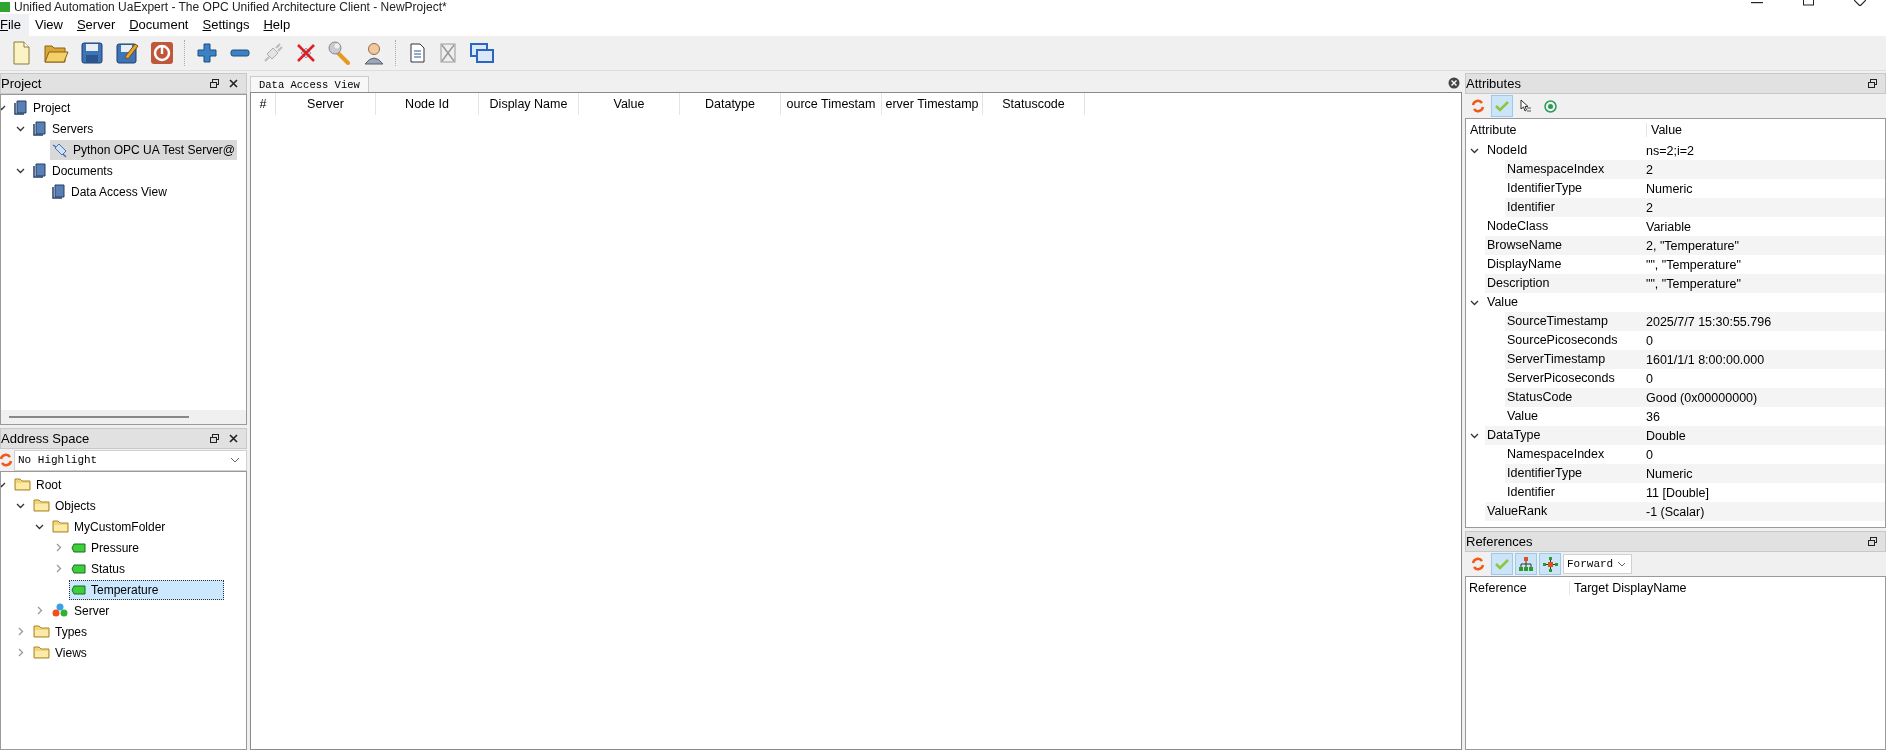 Image resolution: width=1886 pixels, height=750 pixels. I want to click on maximize-icon, so click(1808, 3).